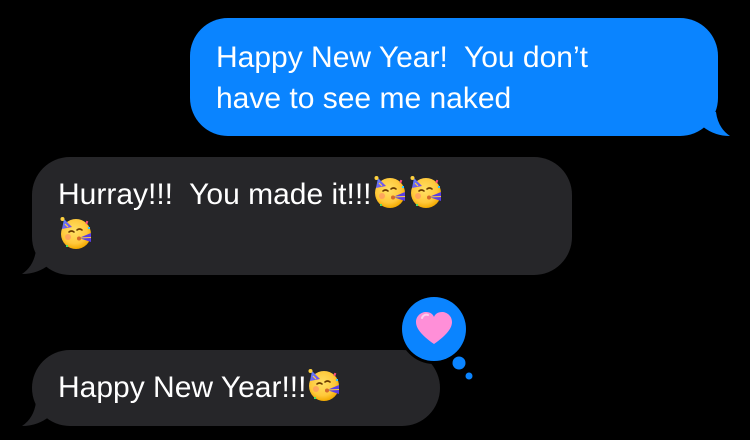 The width and height of the screenshot is (750, 440). I want to click on message-line: Happy New Year! You don’t, so click(402, 57).